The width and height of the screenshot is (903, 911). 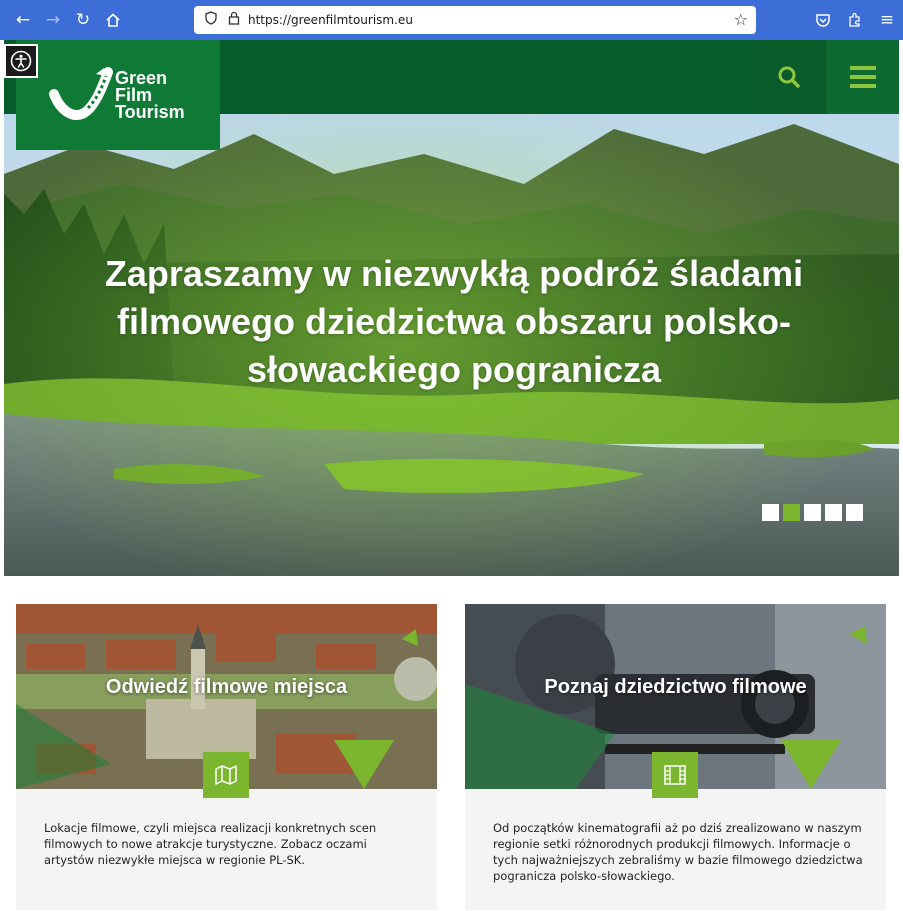 What do you see at coordinates (226, 687) in the screenshot?
I see `card-title: Odwiedź filmowe miejsca` at bounding box center [226, 687].